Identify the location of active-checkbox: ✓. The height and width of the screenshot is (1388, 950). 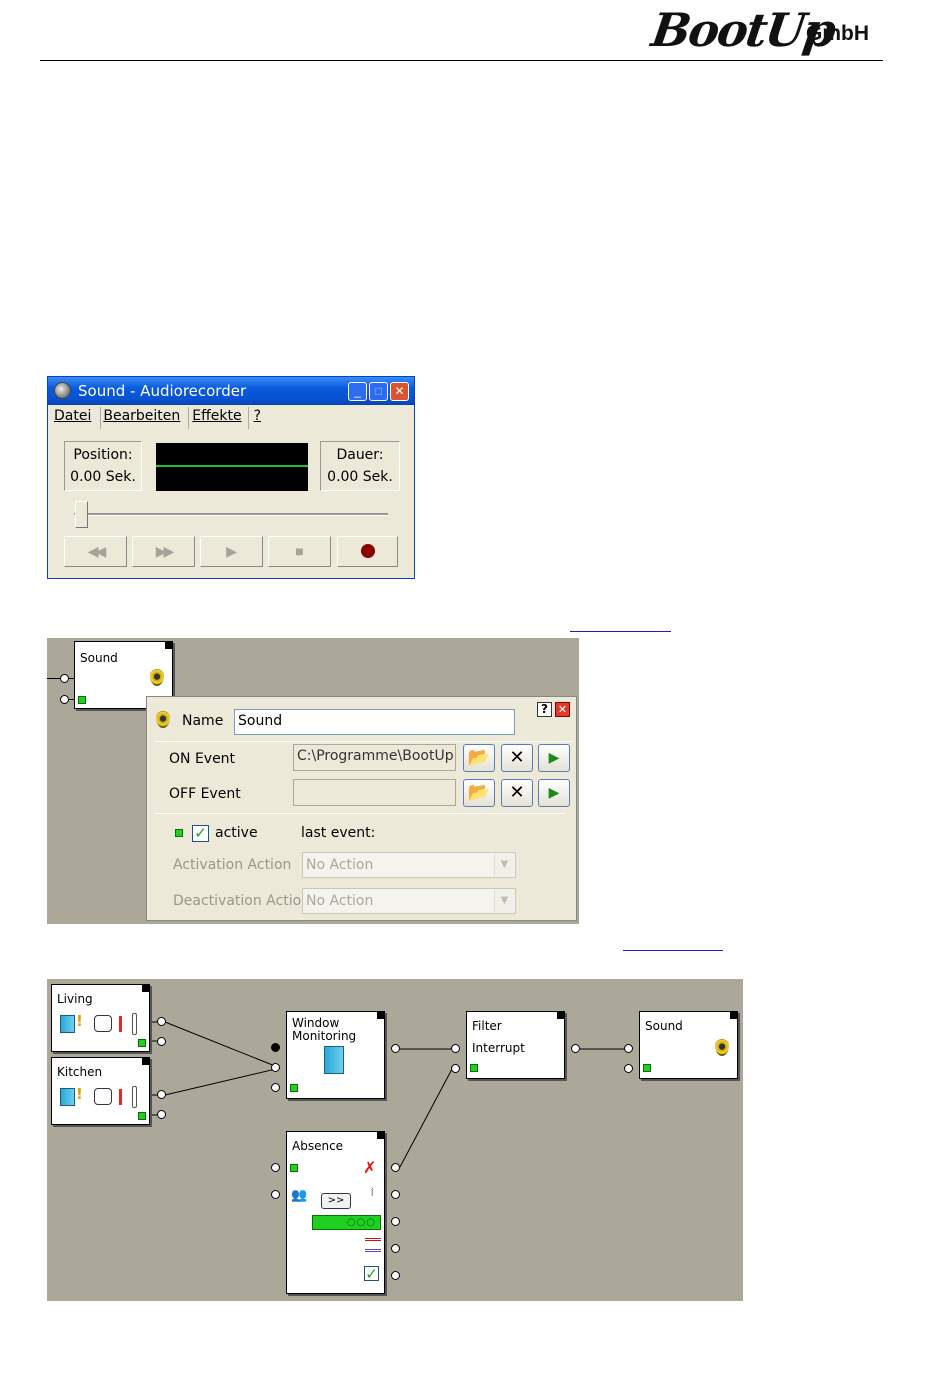
(200, 833).